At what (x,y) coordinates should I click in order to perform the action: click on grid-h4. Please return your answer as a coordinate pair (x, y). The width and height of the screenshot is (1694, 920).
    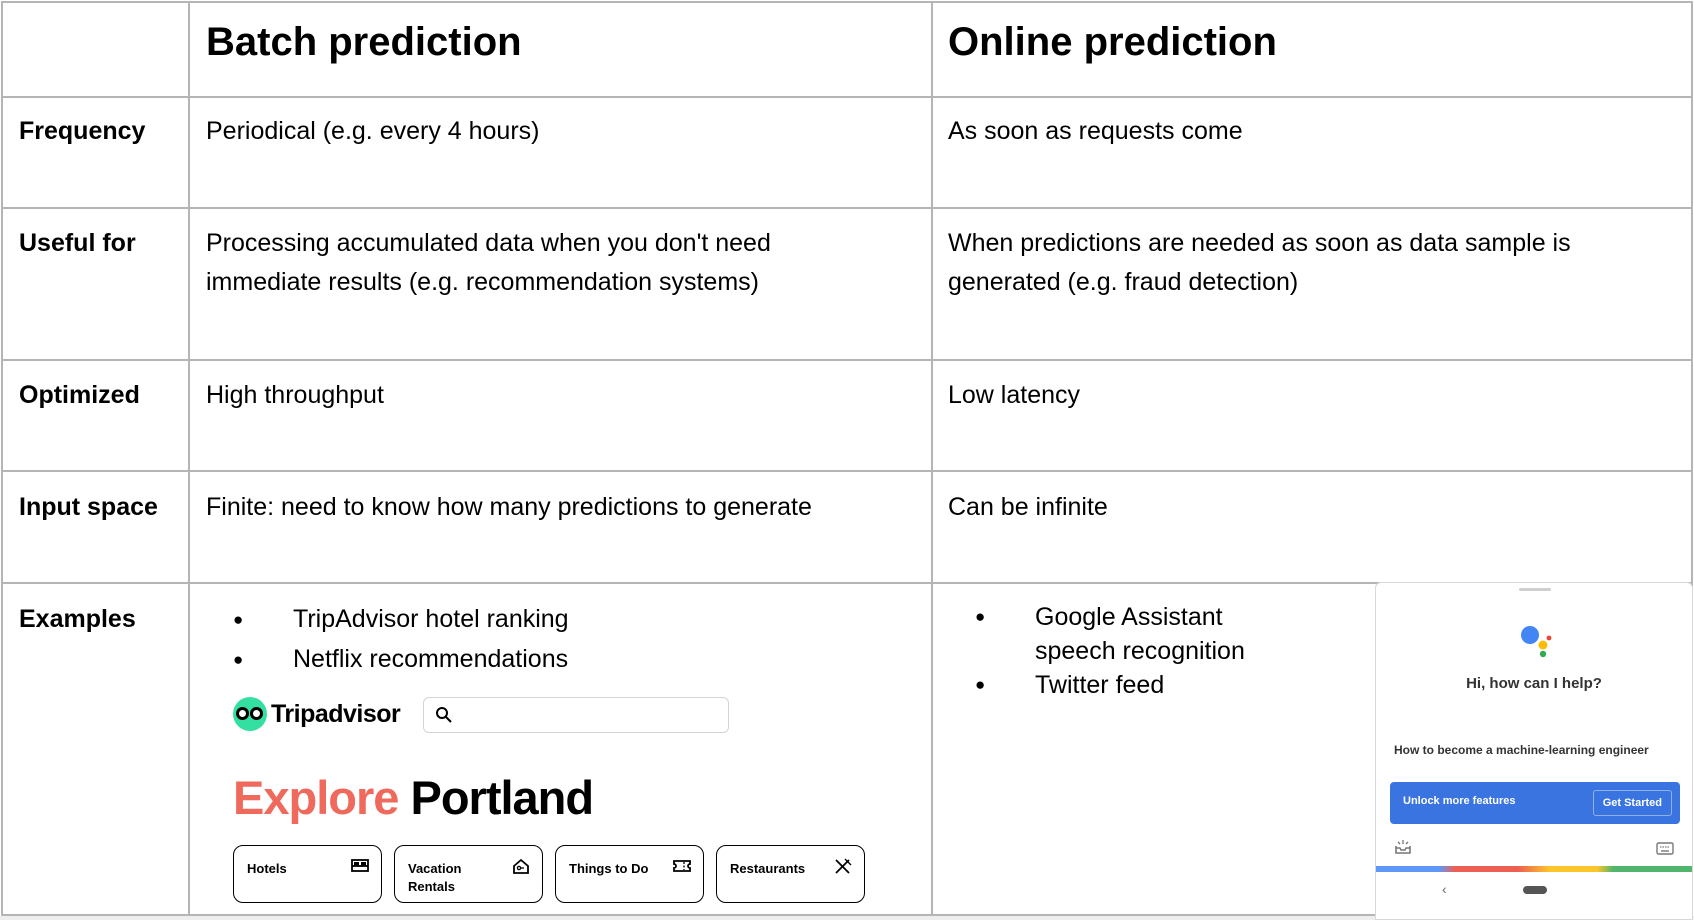
    Looking at the image, I should click on (847, 471).